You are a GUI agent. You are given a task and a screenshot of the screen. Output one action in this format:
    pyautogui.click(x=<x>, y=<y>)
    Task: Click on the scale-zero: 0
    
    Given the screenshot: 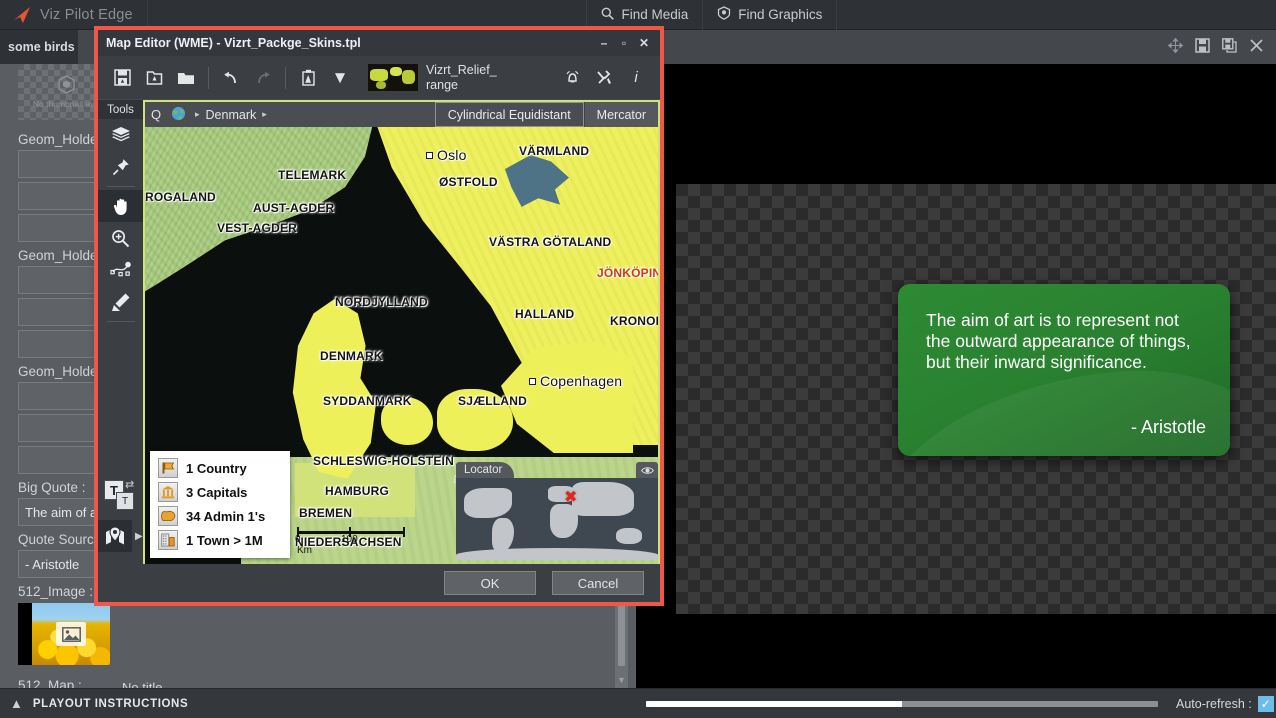 What is the action you would take?
    pyautogui.click(x=298, y=539)
    